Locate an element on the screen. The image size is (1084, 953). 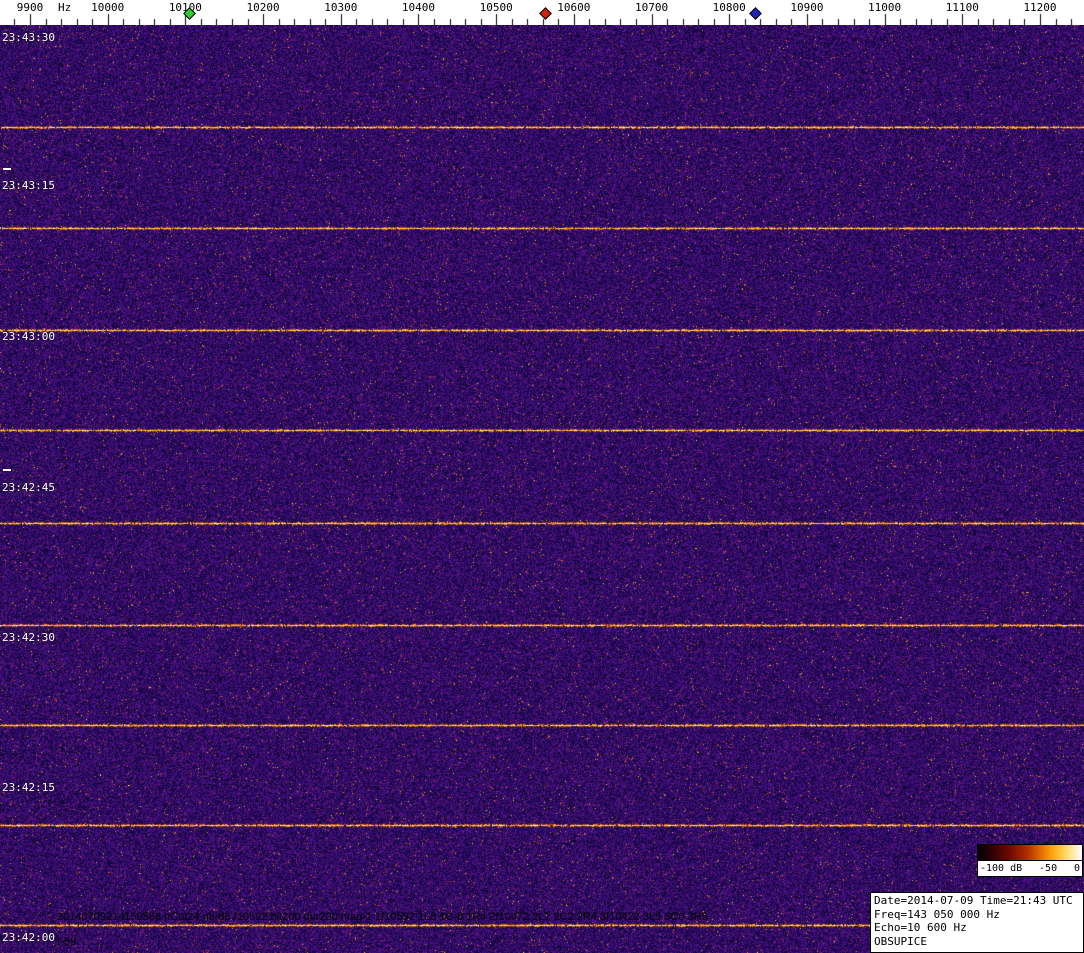
time-tick-label: 23:42:15 is located at coordinates (28, 787).